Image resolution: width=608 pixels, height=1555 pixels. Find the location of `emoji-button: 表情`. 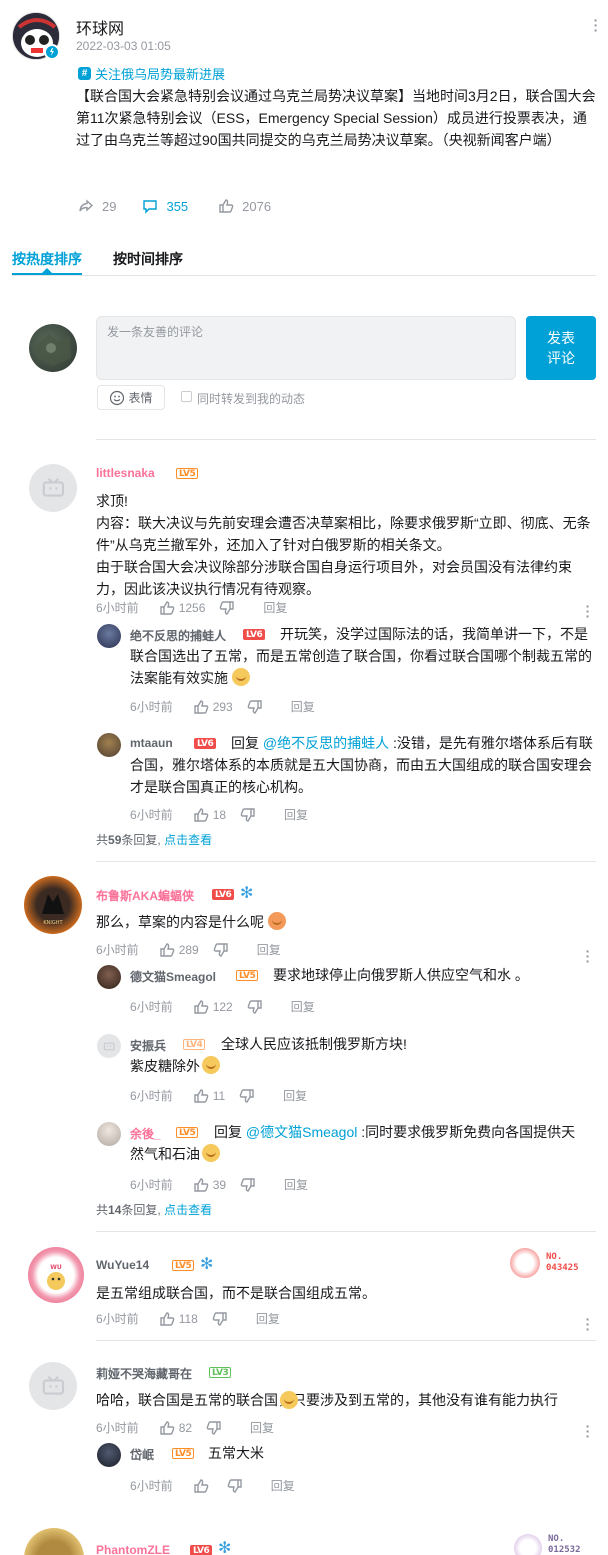

emoji-button: 表情 is located at coordinates (131, 397).